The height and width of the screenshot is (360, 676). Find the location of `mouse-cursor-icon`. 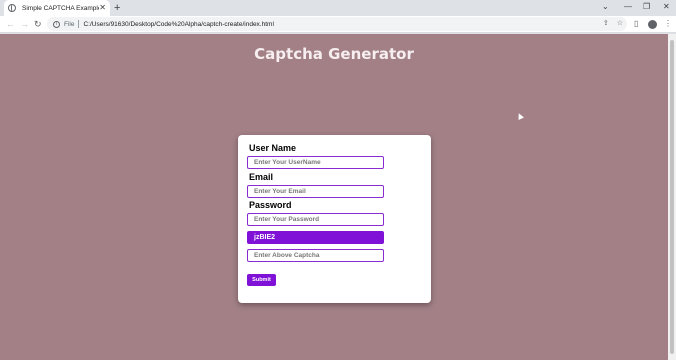

mouse-cursor-icon is located at coordinates (520, 116).